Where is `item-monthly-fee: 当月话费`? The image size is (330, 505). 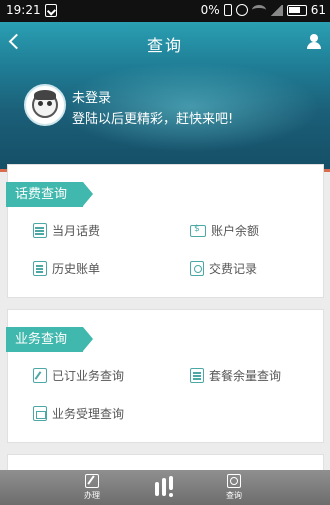
item-monthly-fee: 当月话费 is located at coordinates (66, 230).